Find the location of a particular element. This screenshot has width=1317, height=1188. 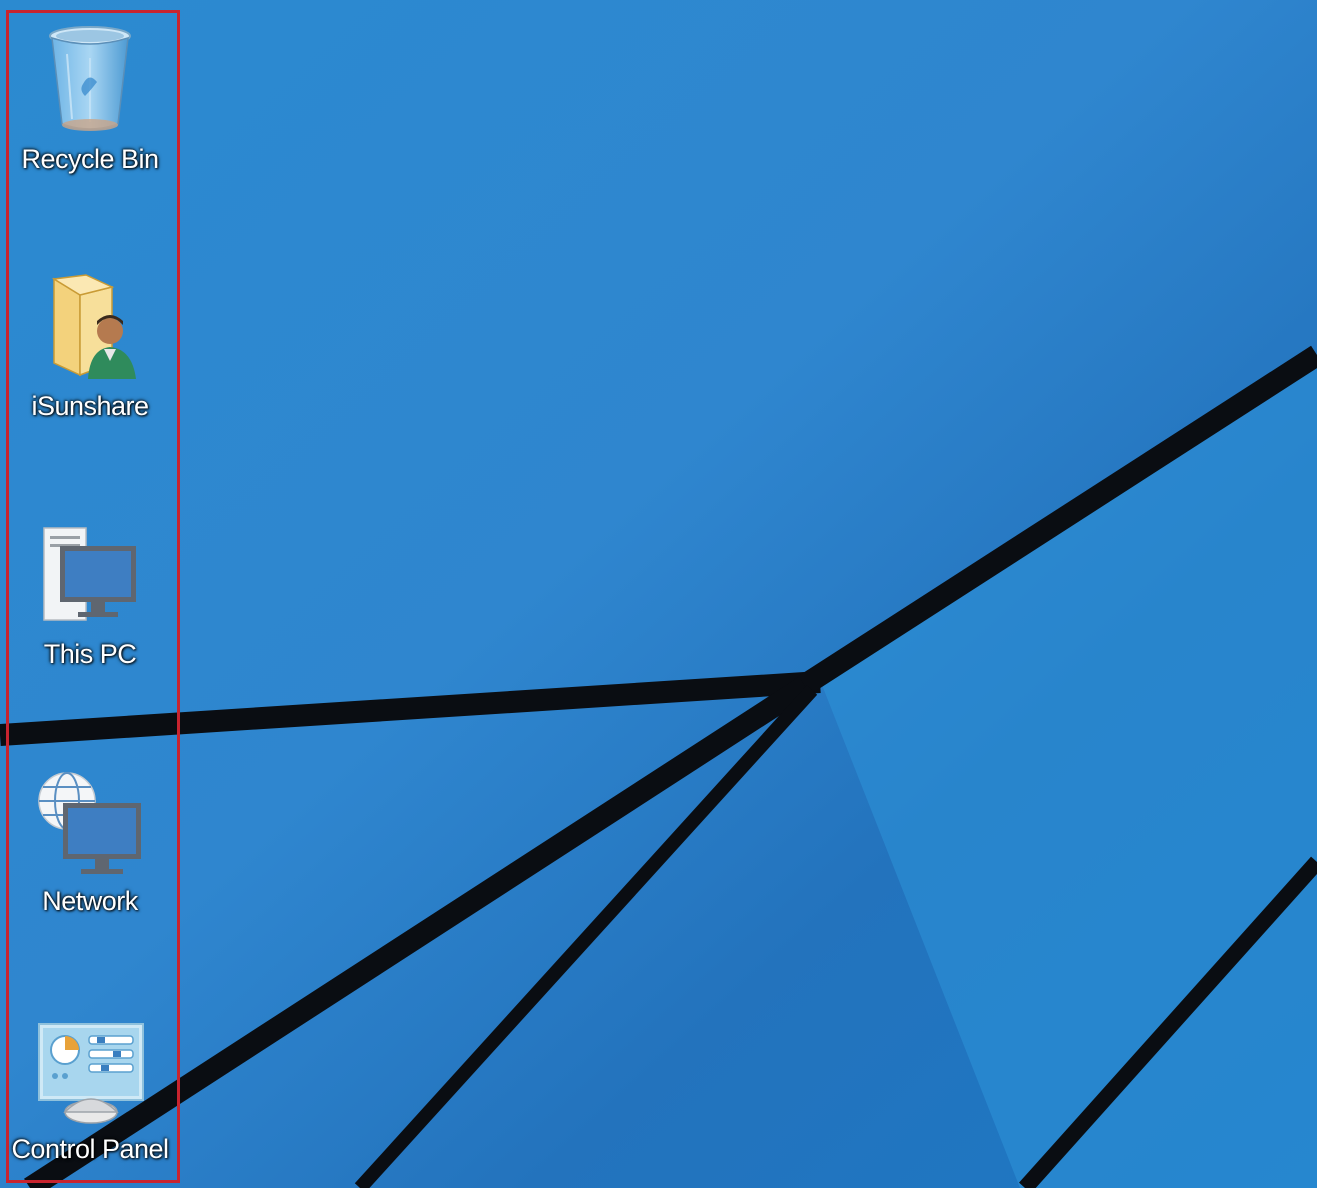

recycle-bin-icon is located at coordinates (90, 80).